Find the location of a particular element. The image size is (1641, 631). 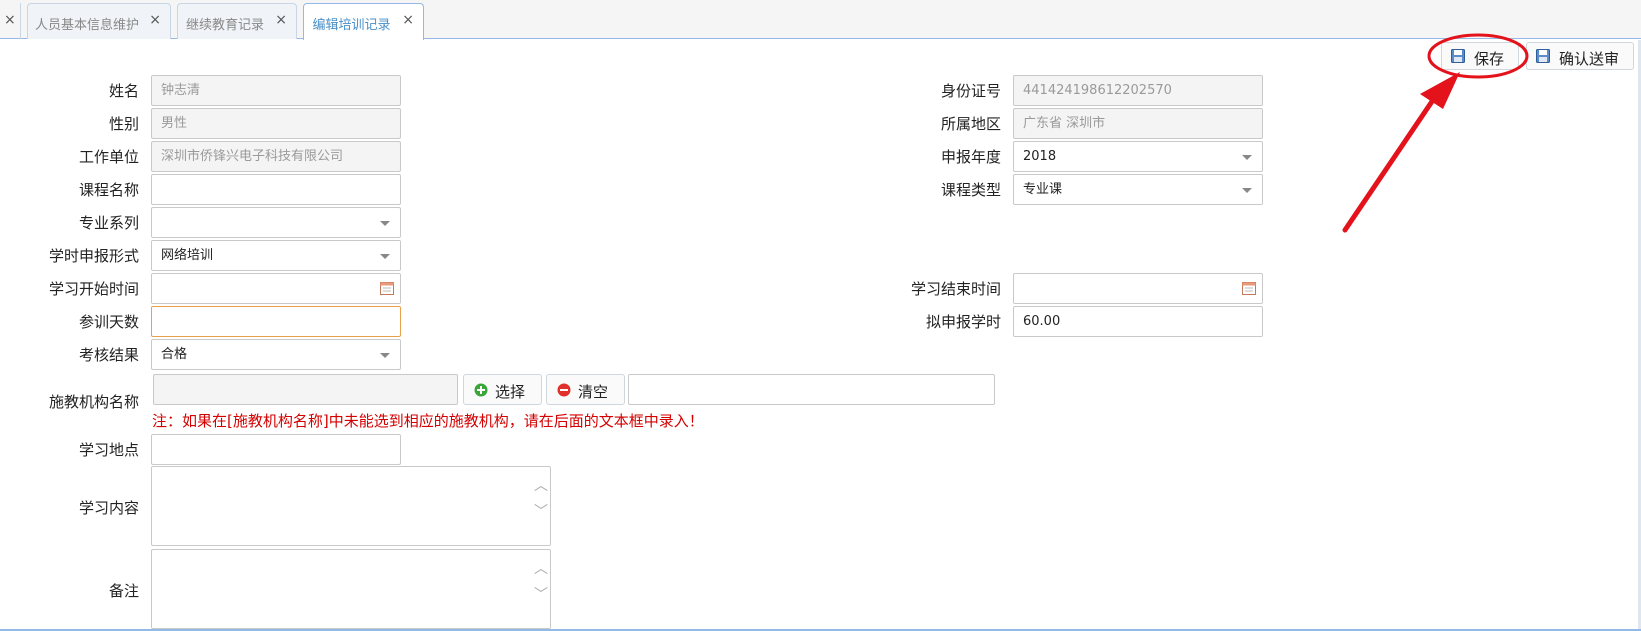

confirm-submit-button: 确认送审 is located at coordinates (1580, 56).